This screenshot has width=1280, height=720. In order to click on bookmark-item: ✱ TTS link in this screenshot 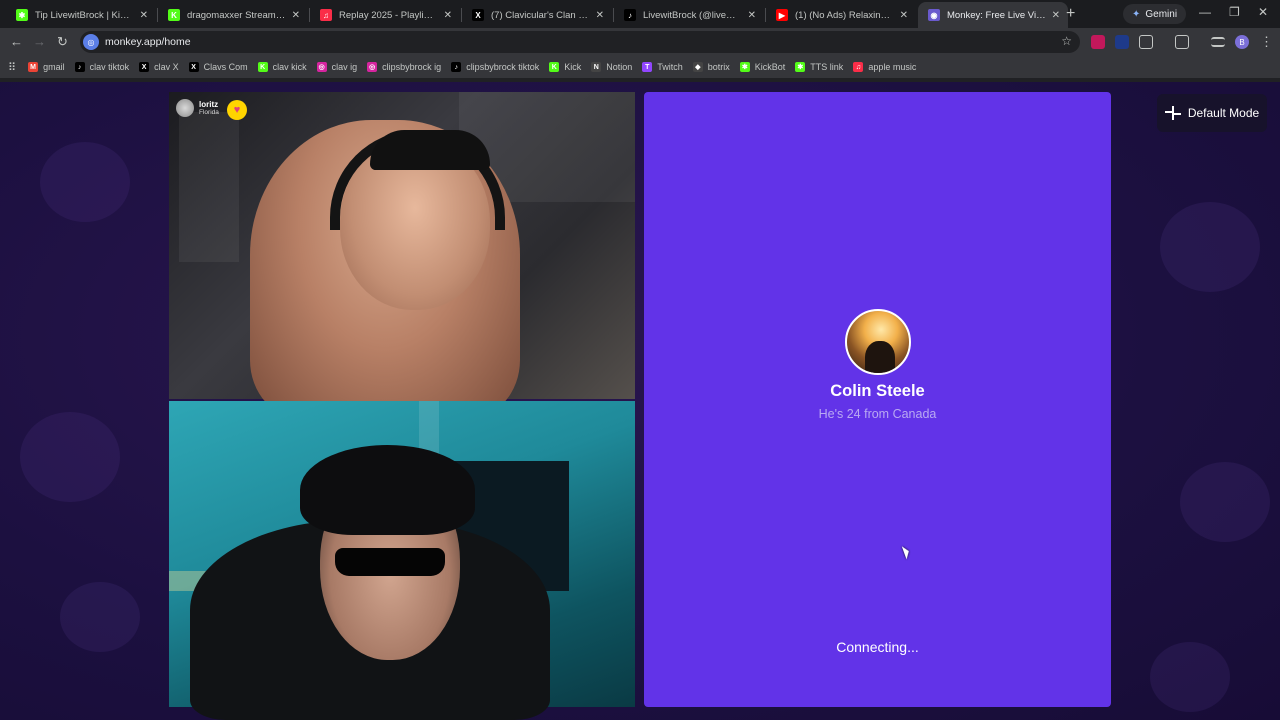, I will do `click(819, 67)`.